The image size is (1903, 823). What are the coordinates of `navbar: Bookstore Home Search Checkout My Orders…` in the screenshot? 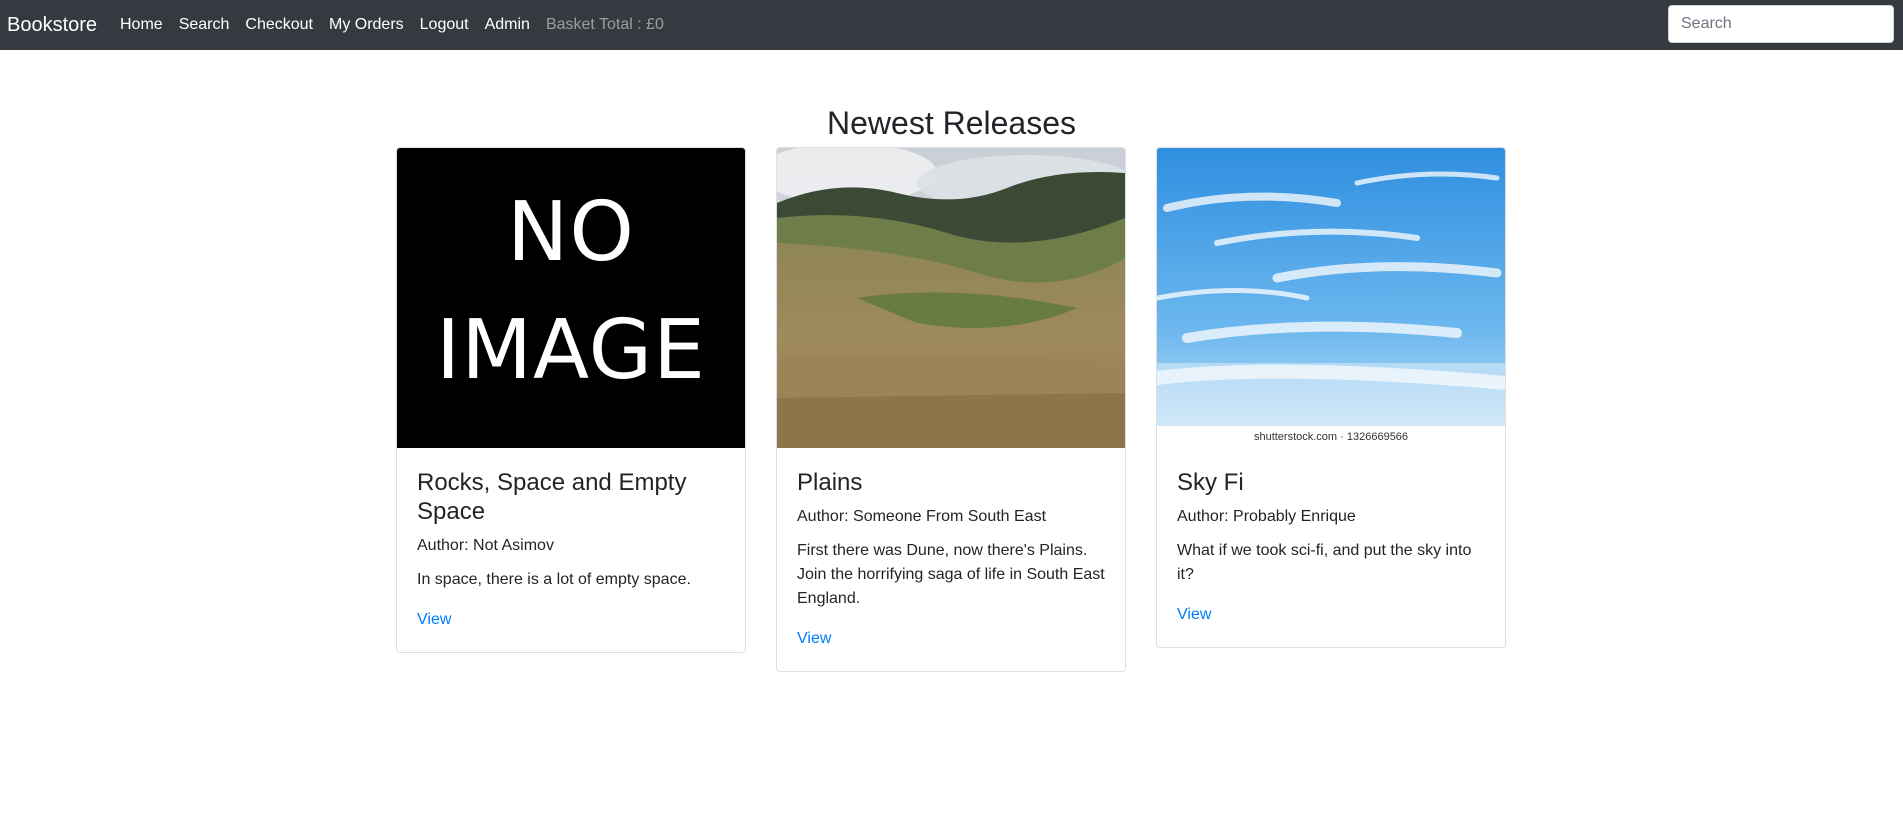 It's located at (951, 25).